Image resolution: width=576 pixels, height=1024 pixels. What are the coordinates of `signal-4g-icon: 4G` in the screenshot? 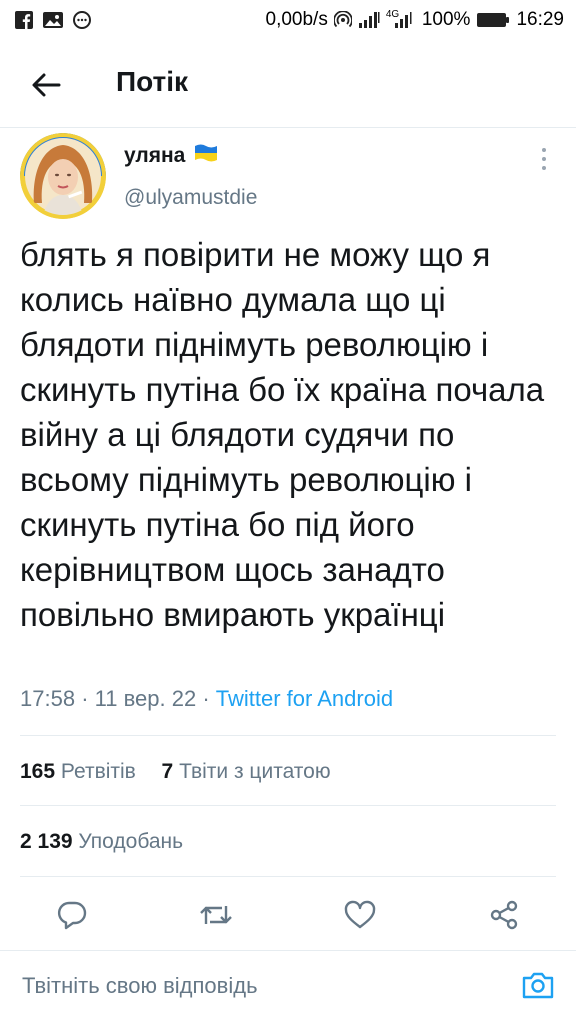 It's located at (400, 19).